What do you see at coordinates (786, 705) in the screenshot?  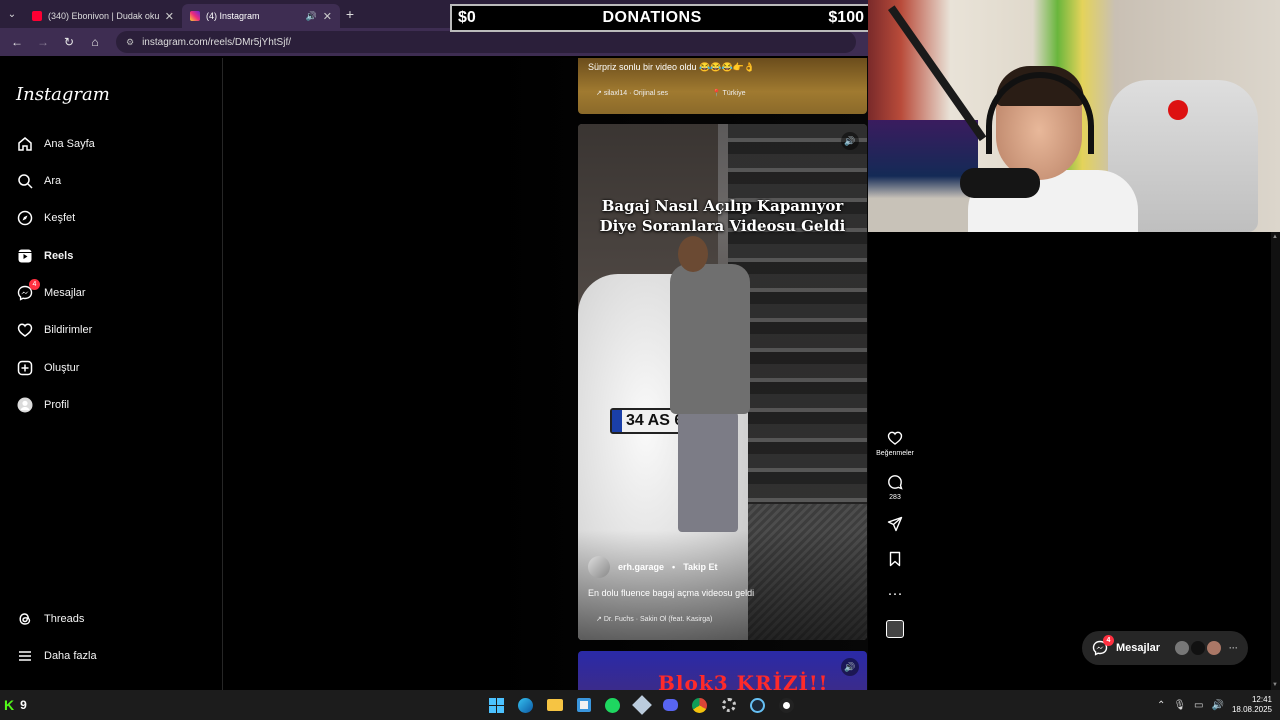 I see `obs-icon` at bounding box center [786, 705].